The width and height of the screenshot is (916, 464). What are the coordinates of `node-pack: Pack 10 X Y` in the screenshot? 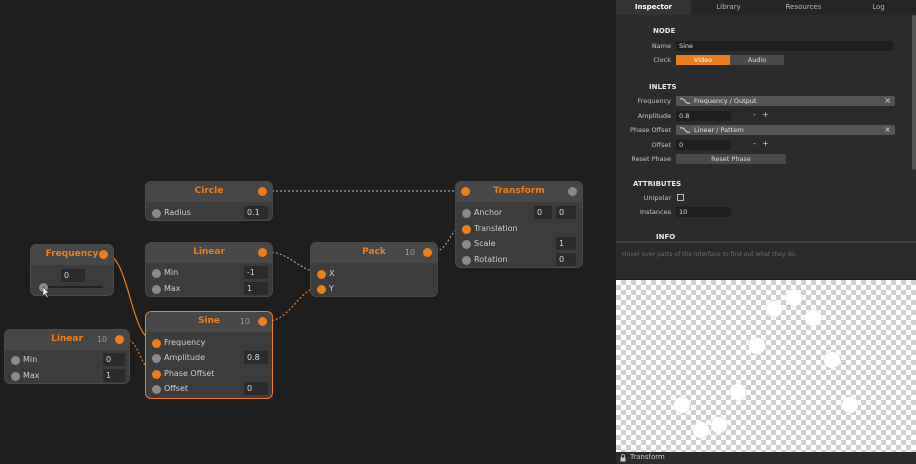 It's located at (374, 269).